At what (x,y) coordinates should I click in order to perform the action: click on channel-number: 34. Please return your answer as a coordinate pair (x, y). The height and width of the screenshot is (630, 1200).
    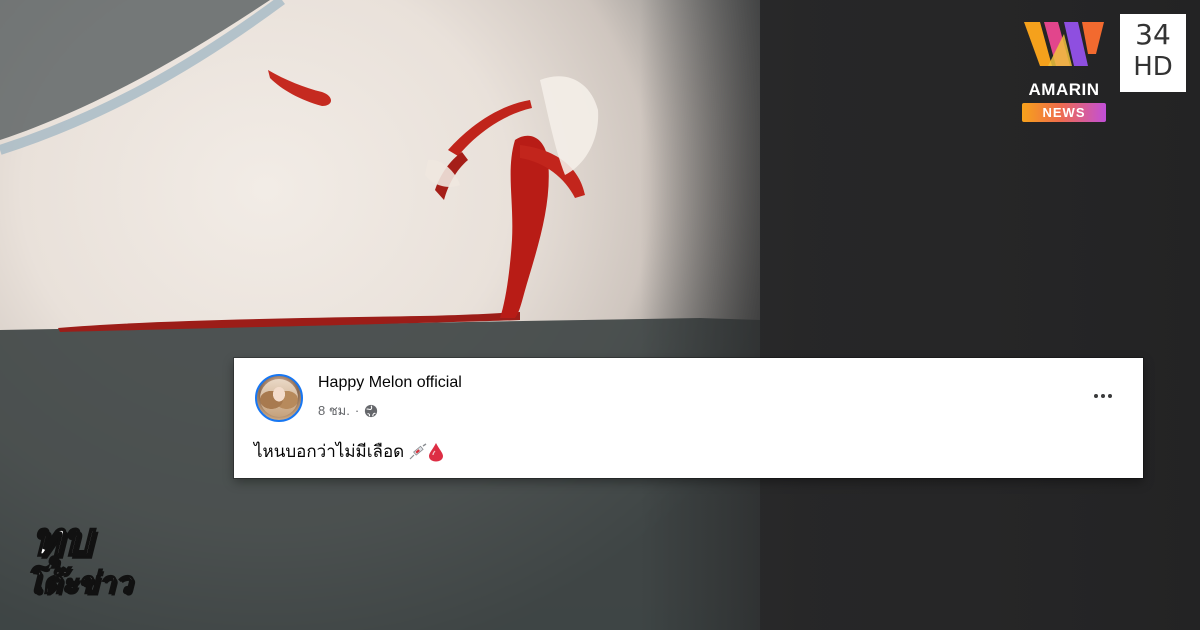
    Looking at the image, I should click on (1153, 34).